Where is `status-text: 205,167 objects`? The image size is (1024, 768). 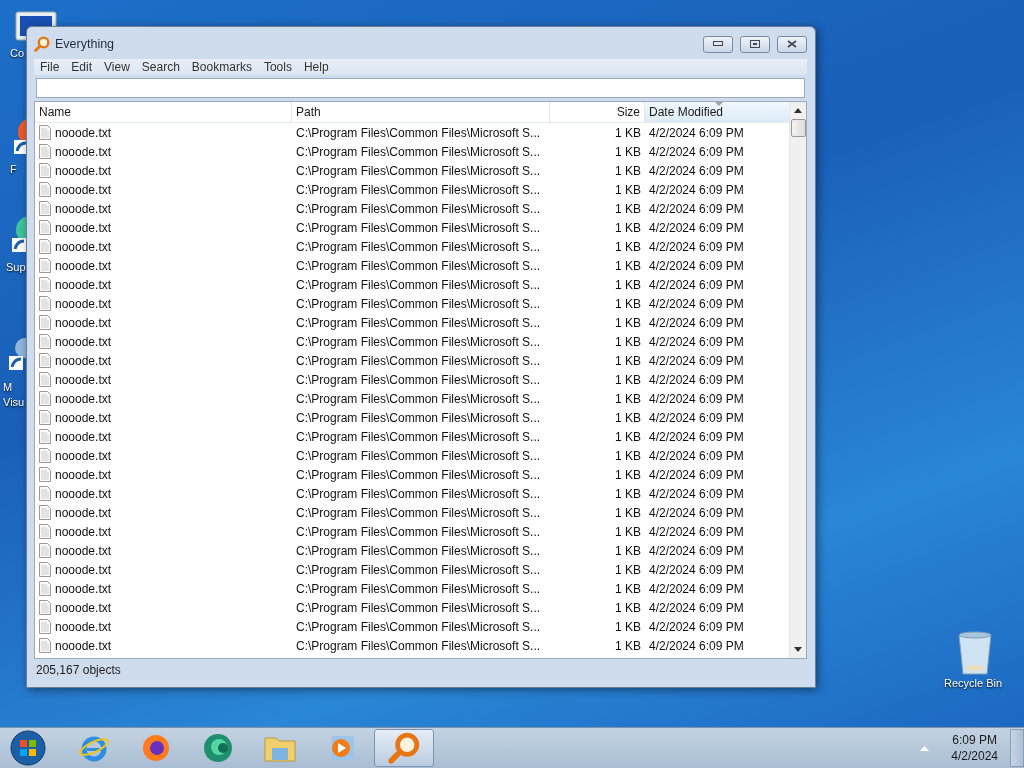 status-text: 205,167 objects is located at coordinates (78, 670).